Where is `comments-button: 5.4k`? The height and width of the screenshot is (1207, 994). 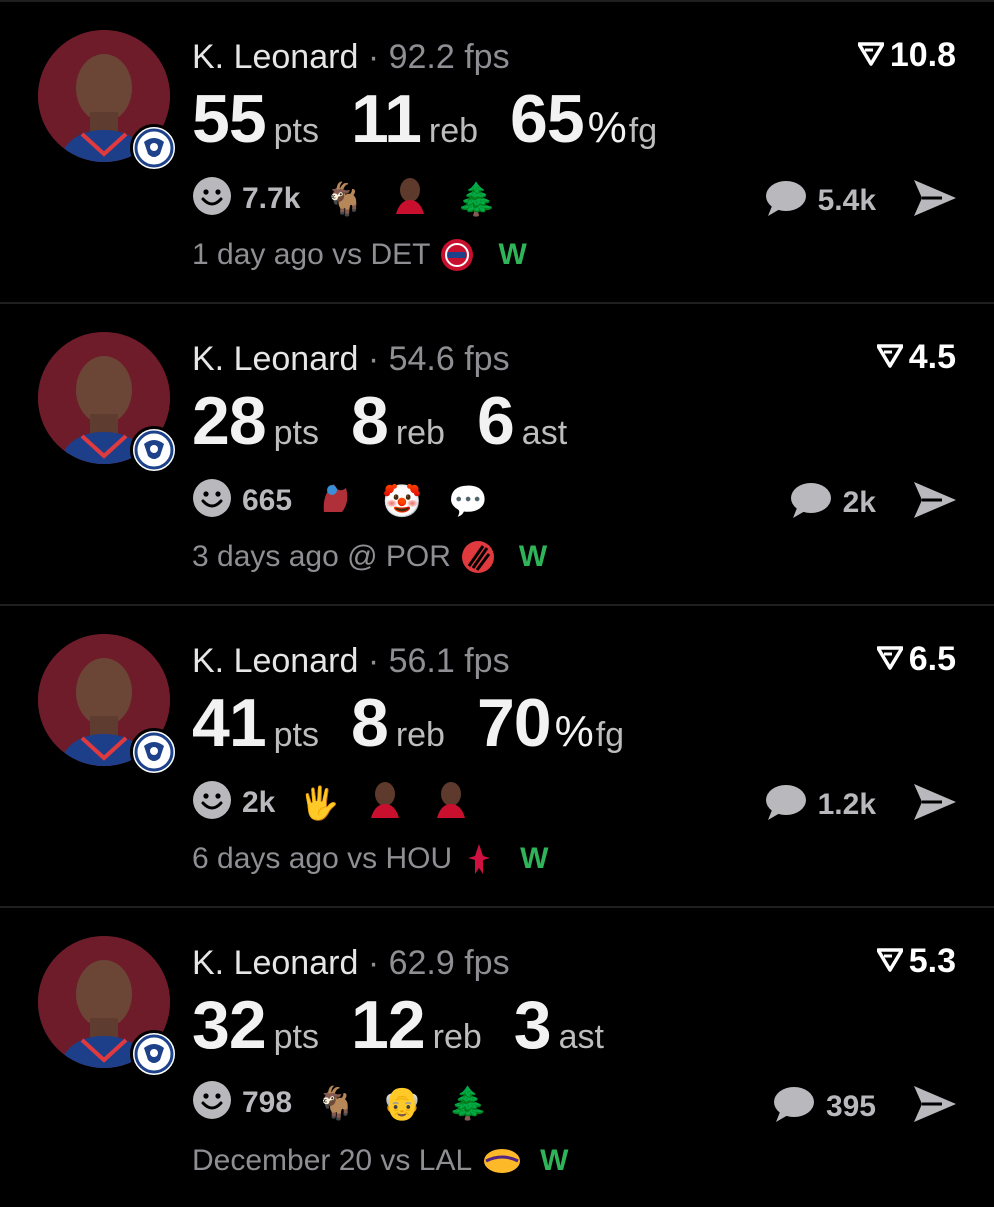 comments-button: 5.4k is located at coordinates (820, 200).